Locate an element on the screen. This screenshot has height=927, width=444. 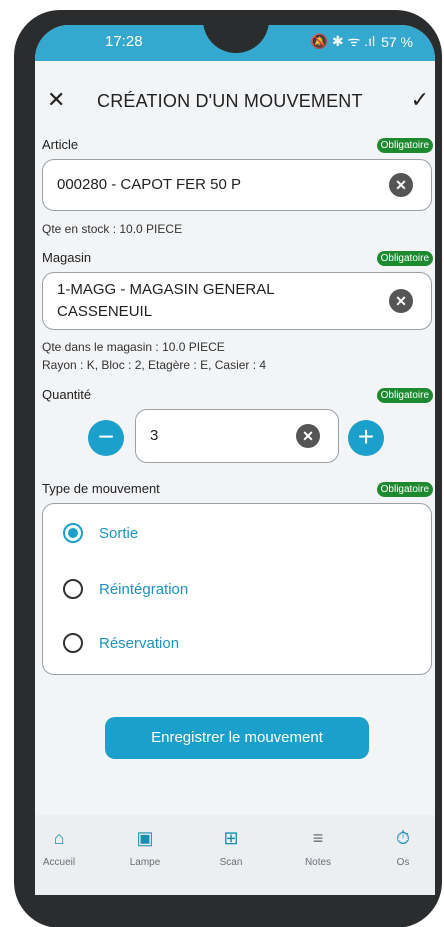
nav-item-notes: ≡ Notes is located at coordinates (318, 845).